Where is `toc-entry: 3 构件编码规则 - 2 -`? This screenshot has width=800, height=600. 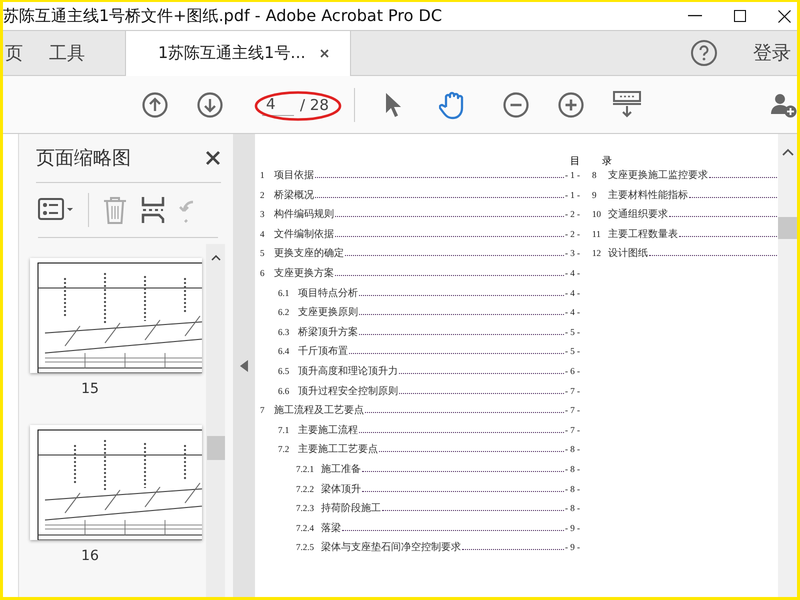
toc-entry: 3 构件编码规则 - 2 - is located at coordinates (420, 217).